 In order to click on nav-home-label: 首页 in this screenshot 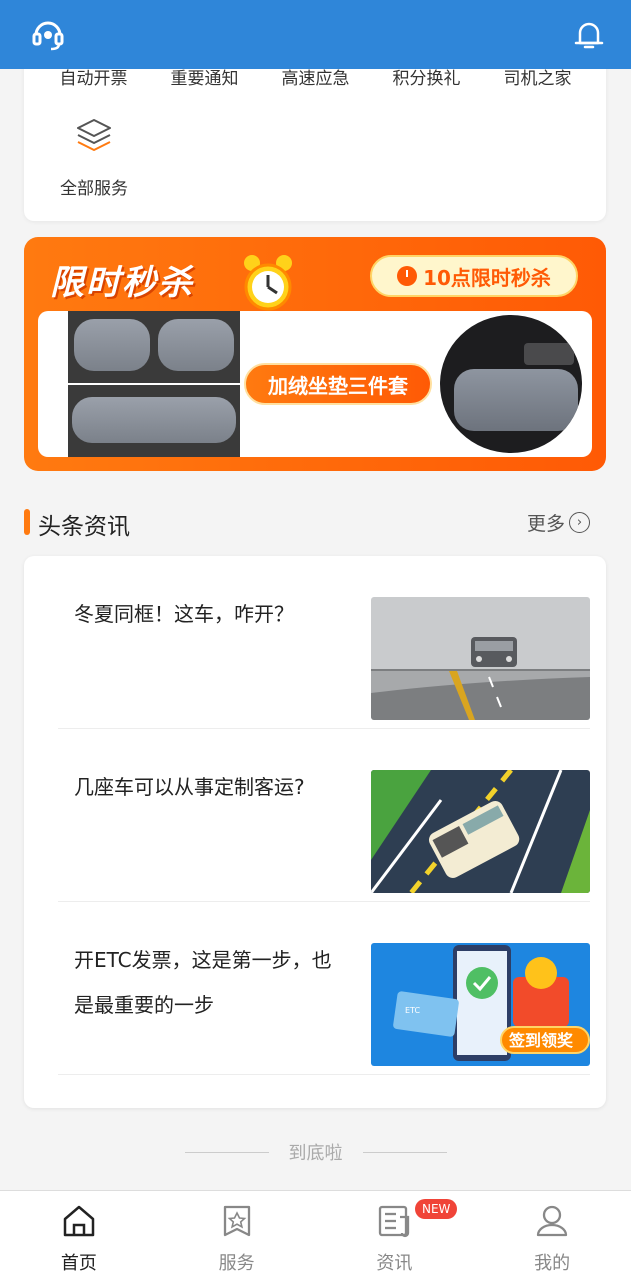, I will do `click(78, 1263)`.